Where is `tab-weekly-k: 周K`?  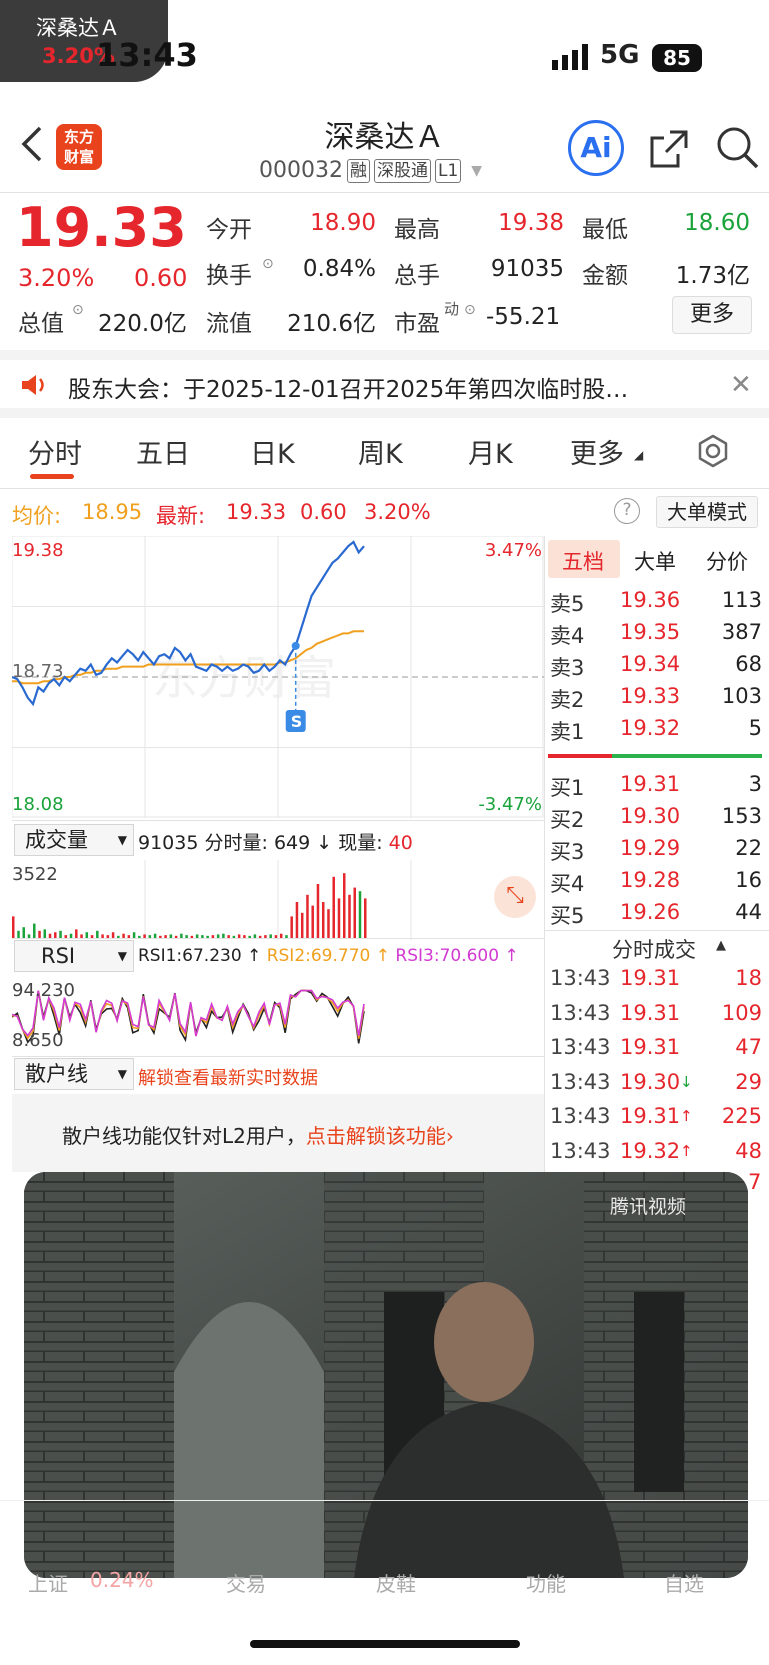
tab-weekly-k: 周K is located at coordinates (380, 451).